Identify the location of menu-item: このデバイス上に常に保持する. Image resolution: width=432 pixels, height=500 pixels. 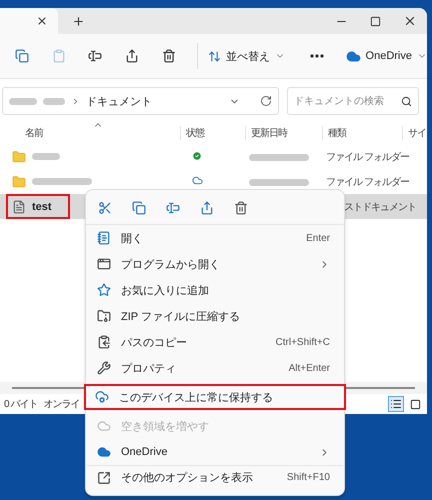
(215, 397).